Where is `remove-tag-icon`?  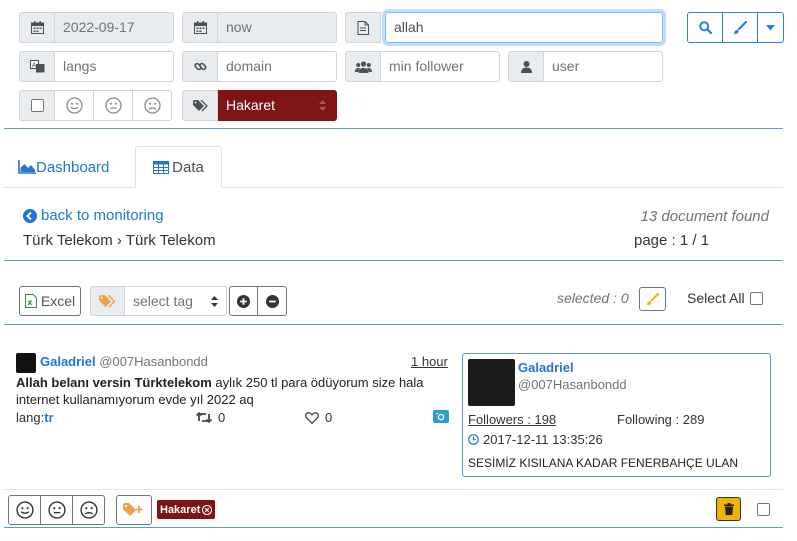
remove-tag-icon is located at coordinates (207, 509).